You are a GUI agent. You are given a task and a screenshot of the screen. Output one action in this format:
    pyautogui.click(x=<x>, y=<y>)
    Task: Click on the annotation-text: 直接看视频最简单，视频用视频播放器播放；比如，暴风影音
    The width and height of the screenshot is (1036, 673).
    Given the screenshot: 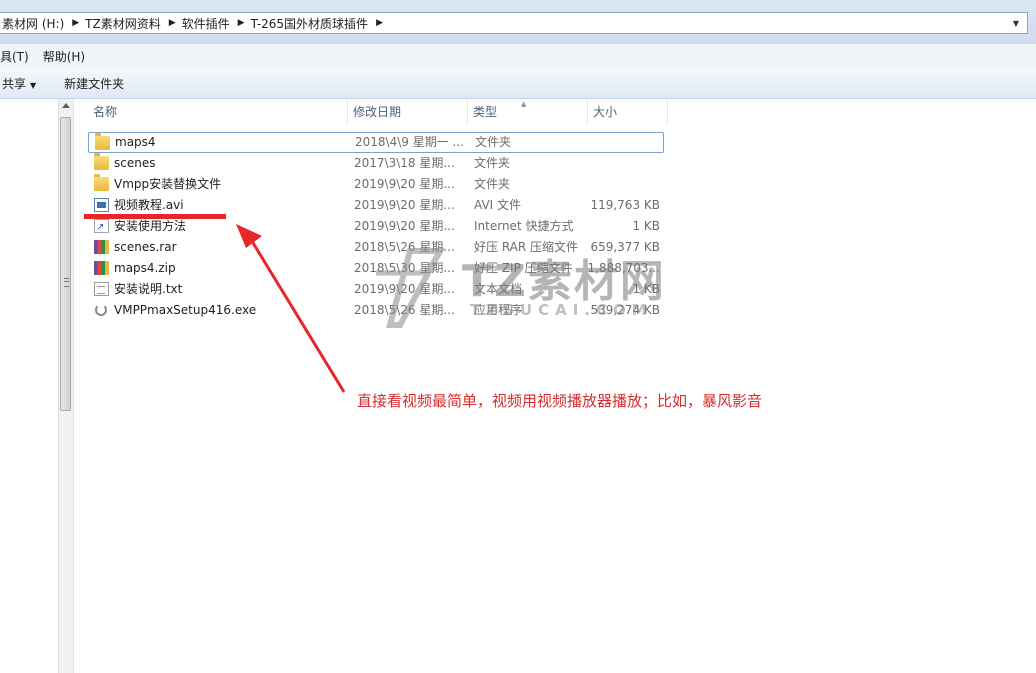 What is the action you would take?
    pyautogui.click(x=560, y=401)
    